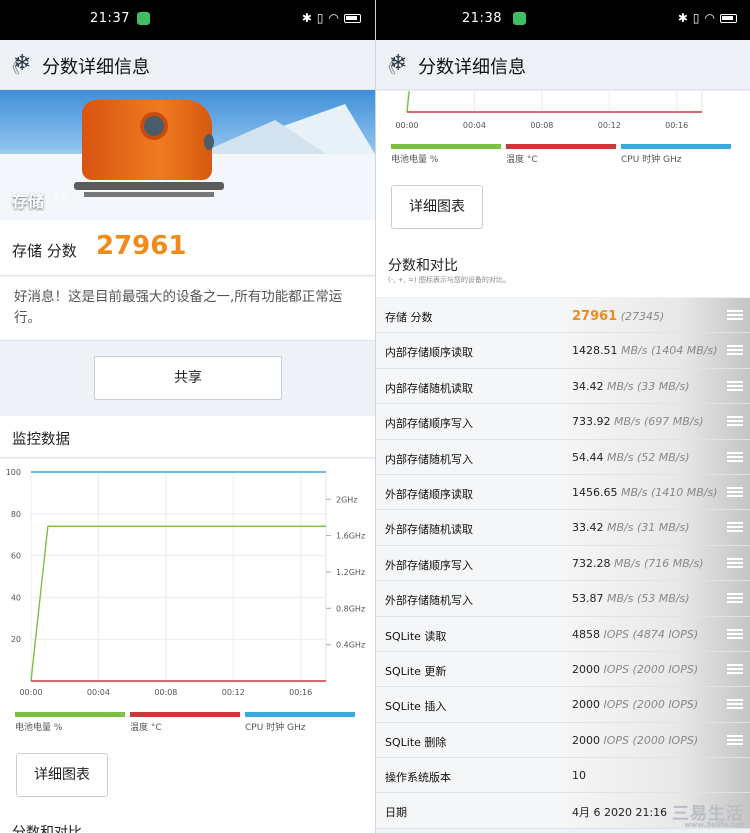  I want to click on result-message: 好消息！这是目前最强大的设备之一,所有功能都正常运行。, so click(178, 307).